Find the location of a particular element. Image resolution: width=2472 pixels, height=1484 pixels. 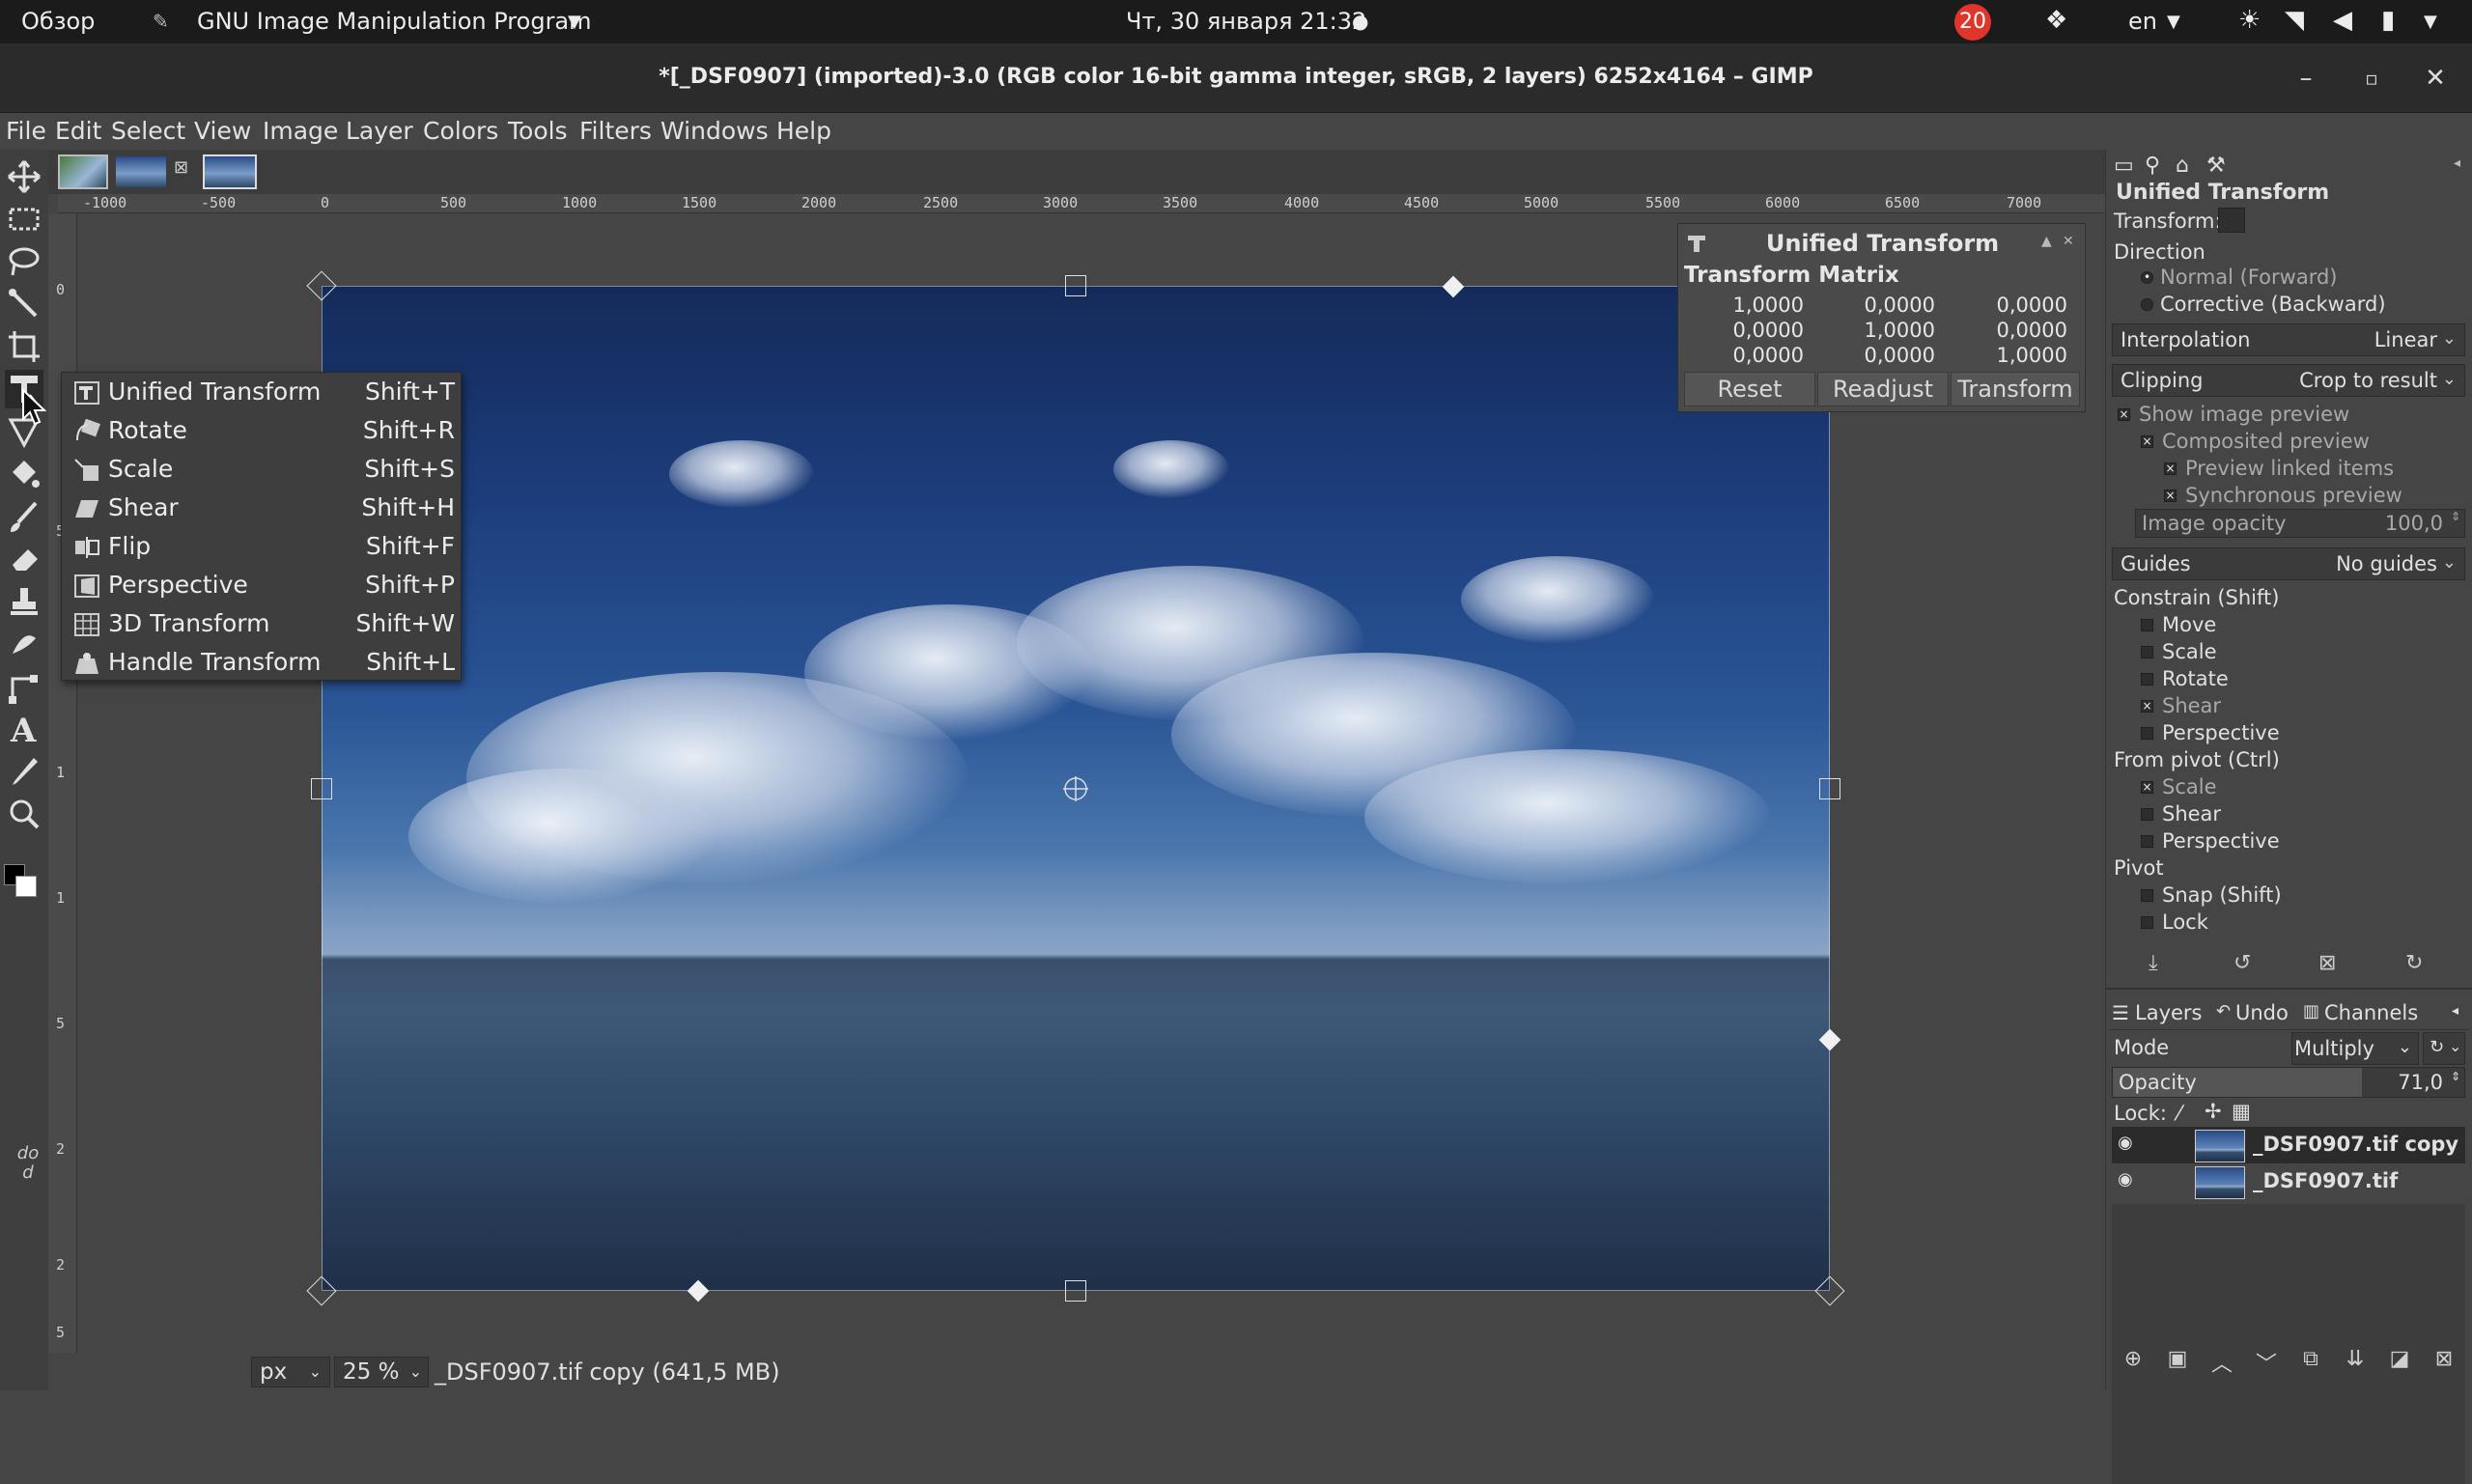

reset-options-icon: ↻ is located at coordinates (2414, 963).